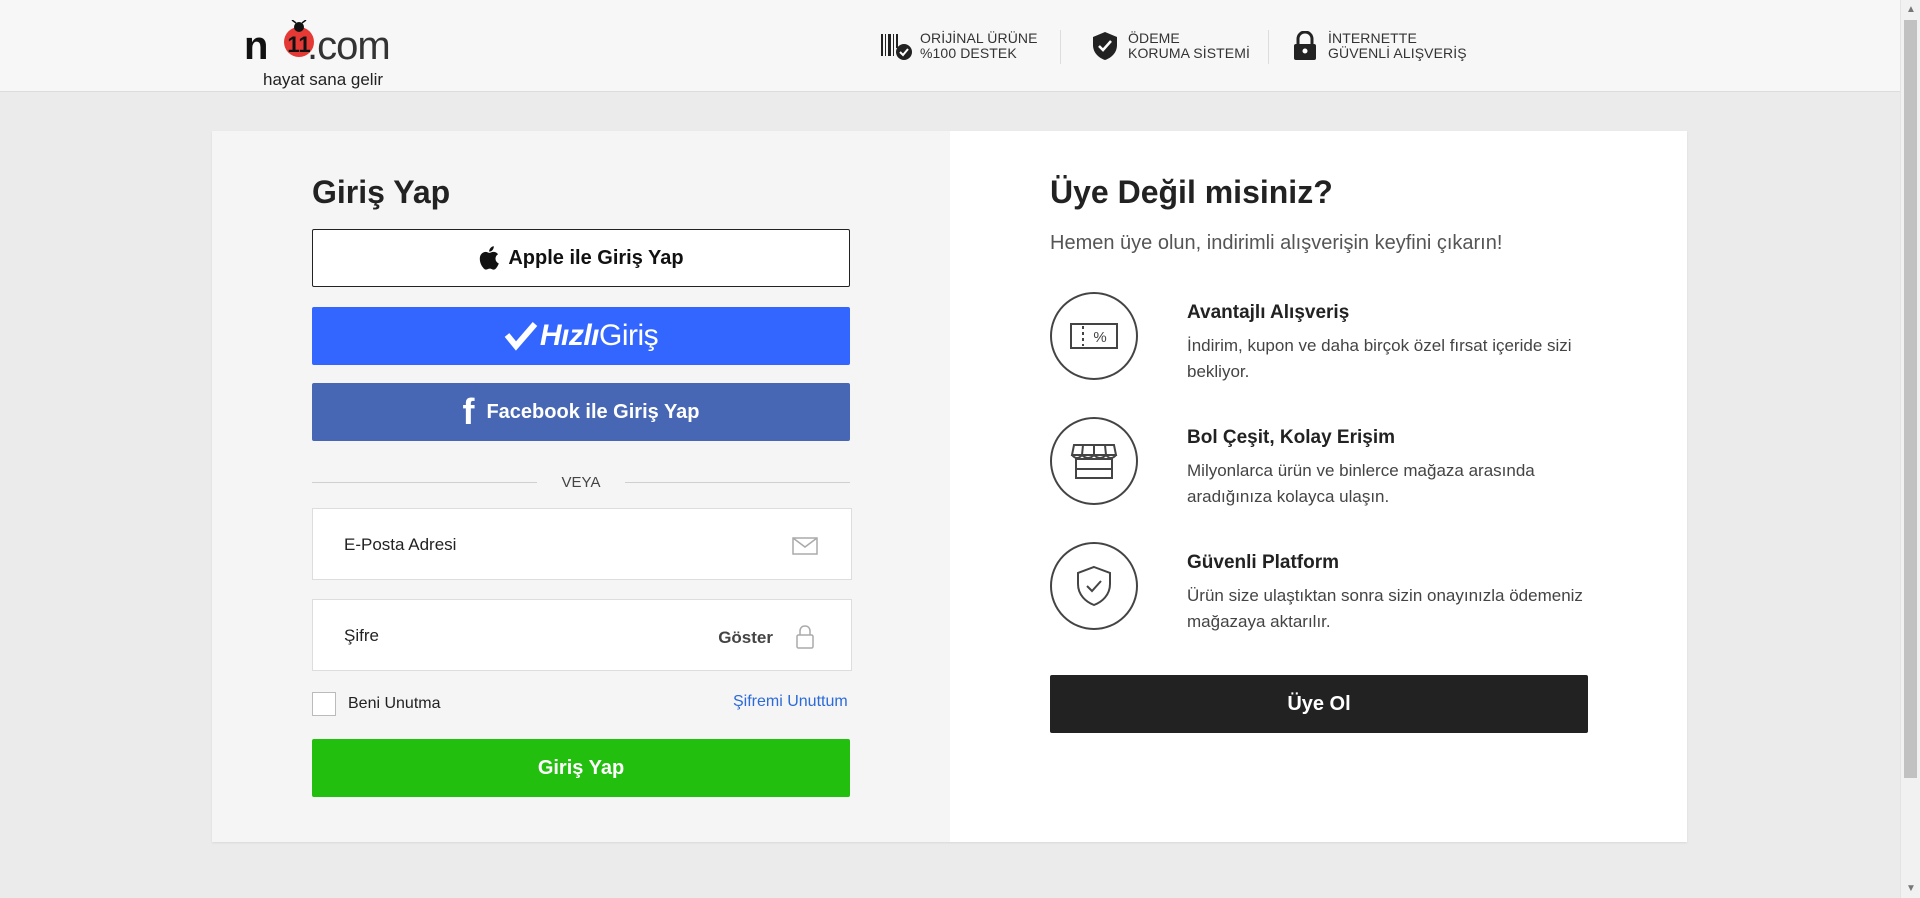 The height and width of the screenshot is (898, 1920). I want to click on facebook-login-button: f Facebook ile Giriş Yap, so click(581, 412).